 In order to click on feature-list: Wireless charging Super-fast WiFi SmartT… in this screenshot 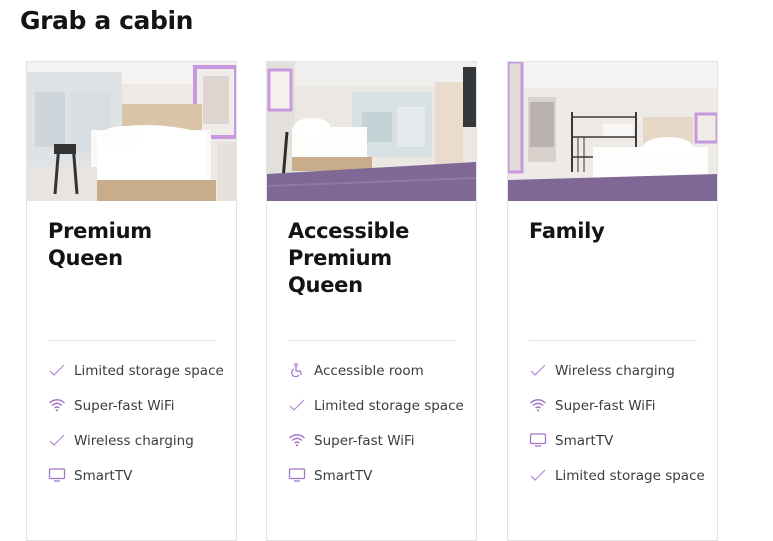, I will do `click(619, 431)`.